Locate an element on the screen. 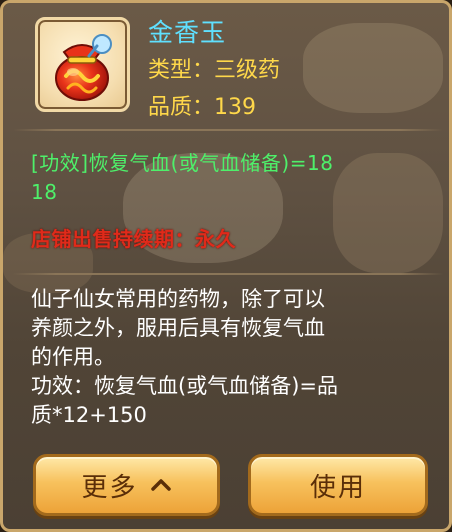 This screenshot has height=532, width=452. description-line: 质*12+150 is located at coordinates (89, 415).